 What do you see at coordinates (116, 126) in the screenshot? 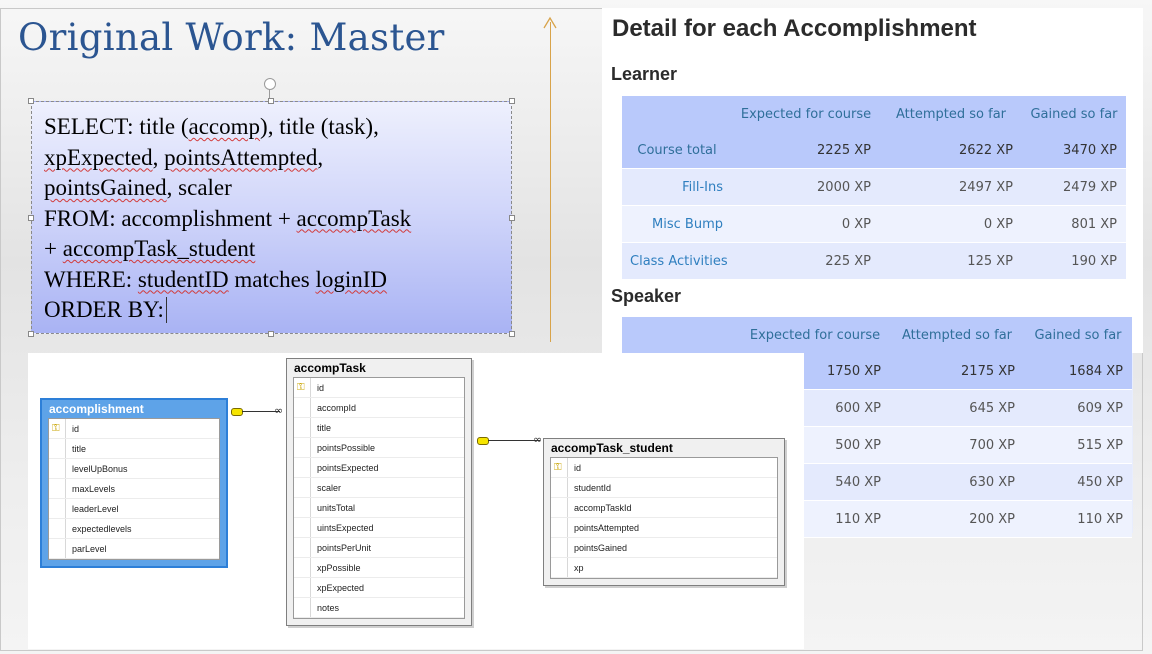
I see `sql-text: SELECT: title (` at bounding box center [116, 126].